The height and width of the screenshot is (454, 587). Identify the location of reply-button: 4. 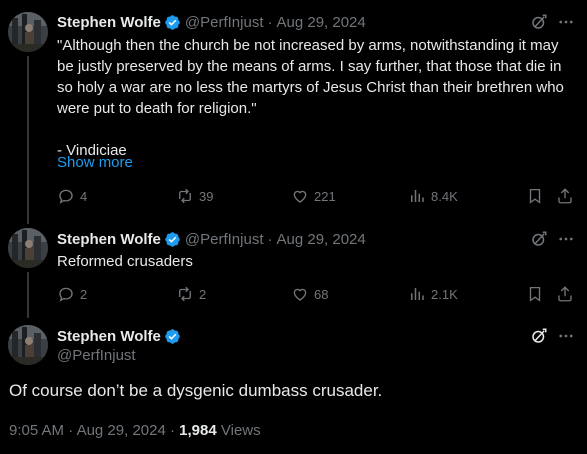
(72, 196).